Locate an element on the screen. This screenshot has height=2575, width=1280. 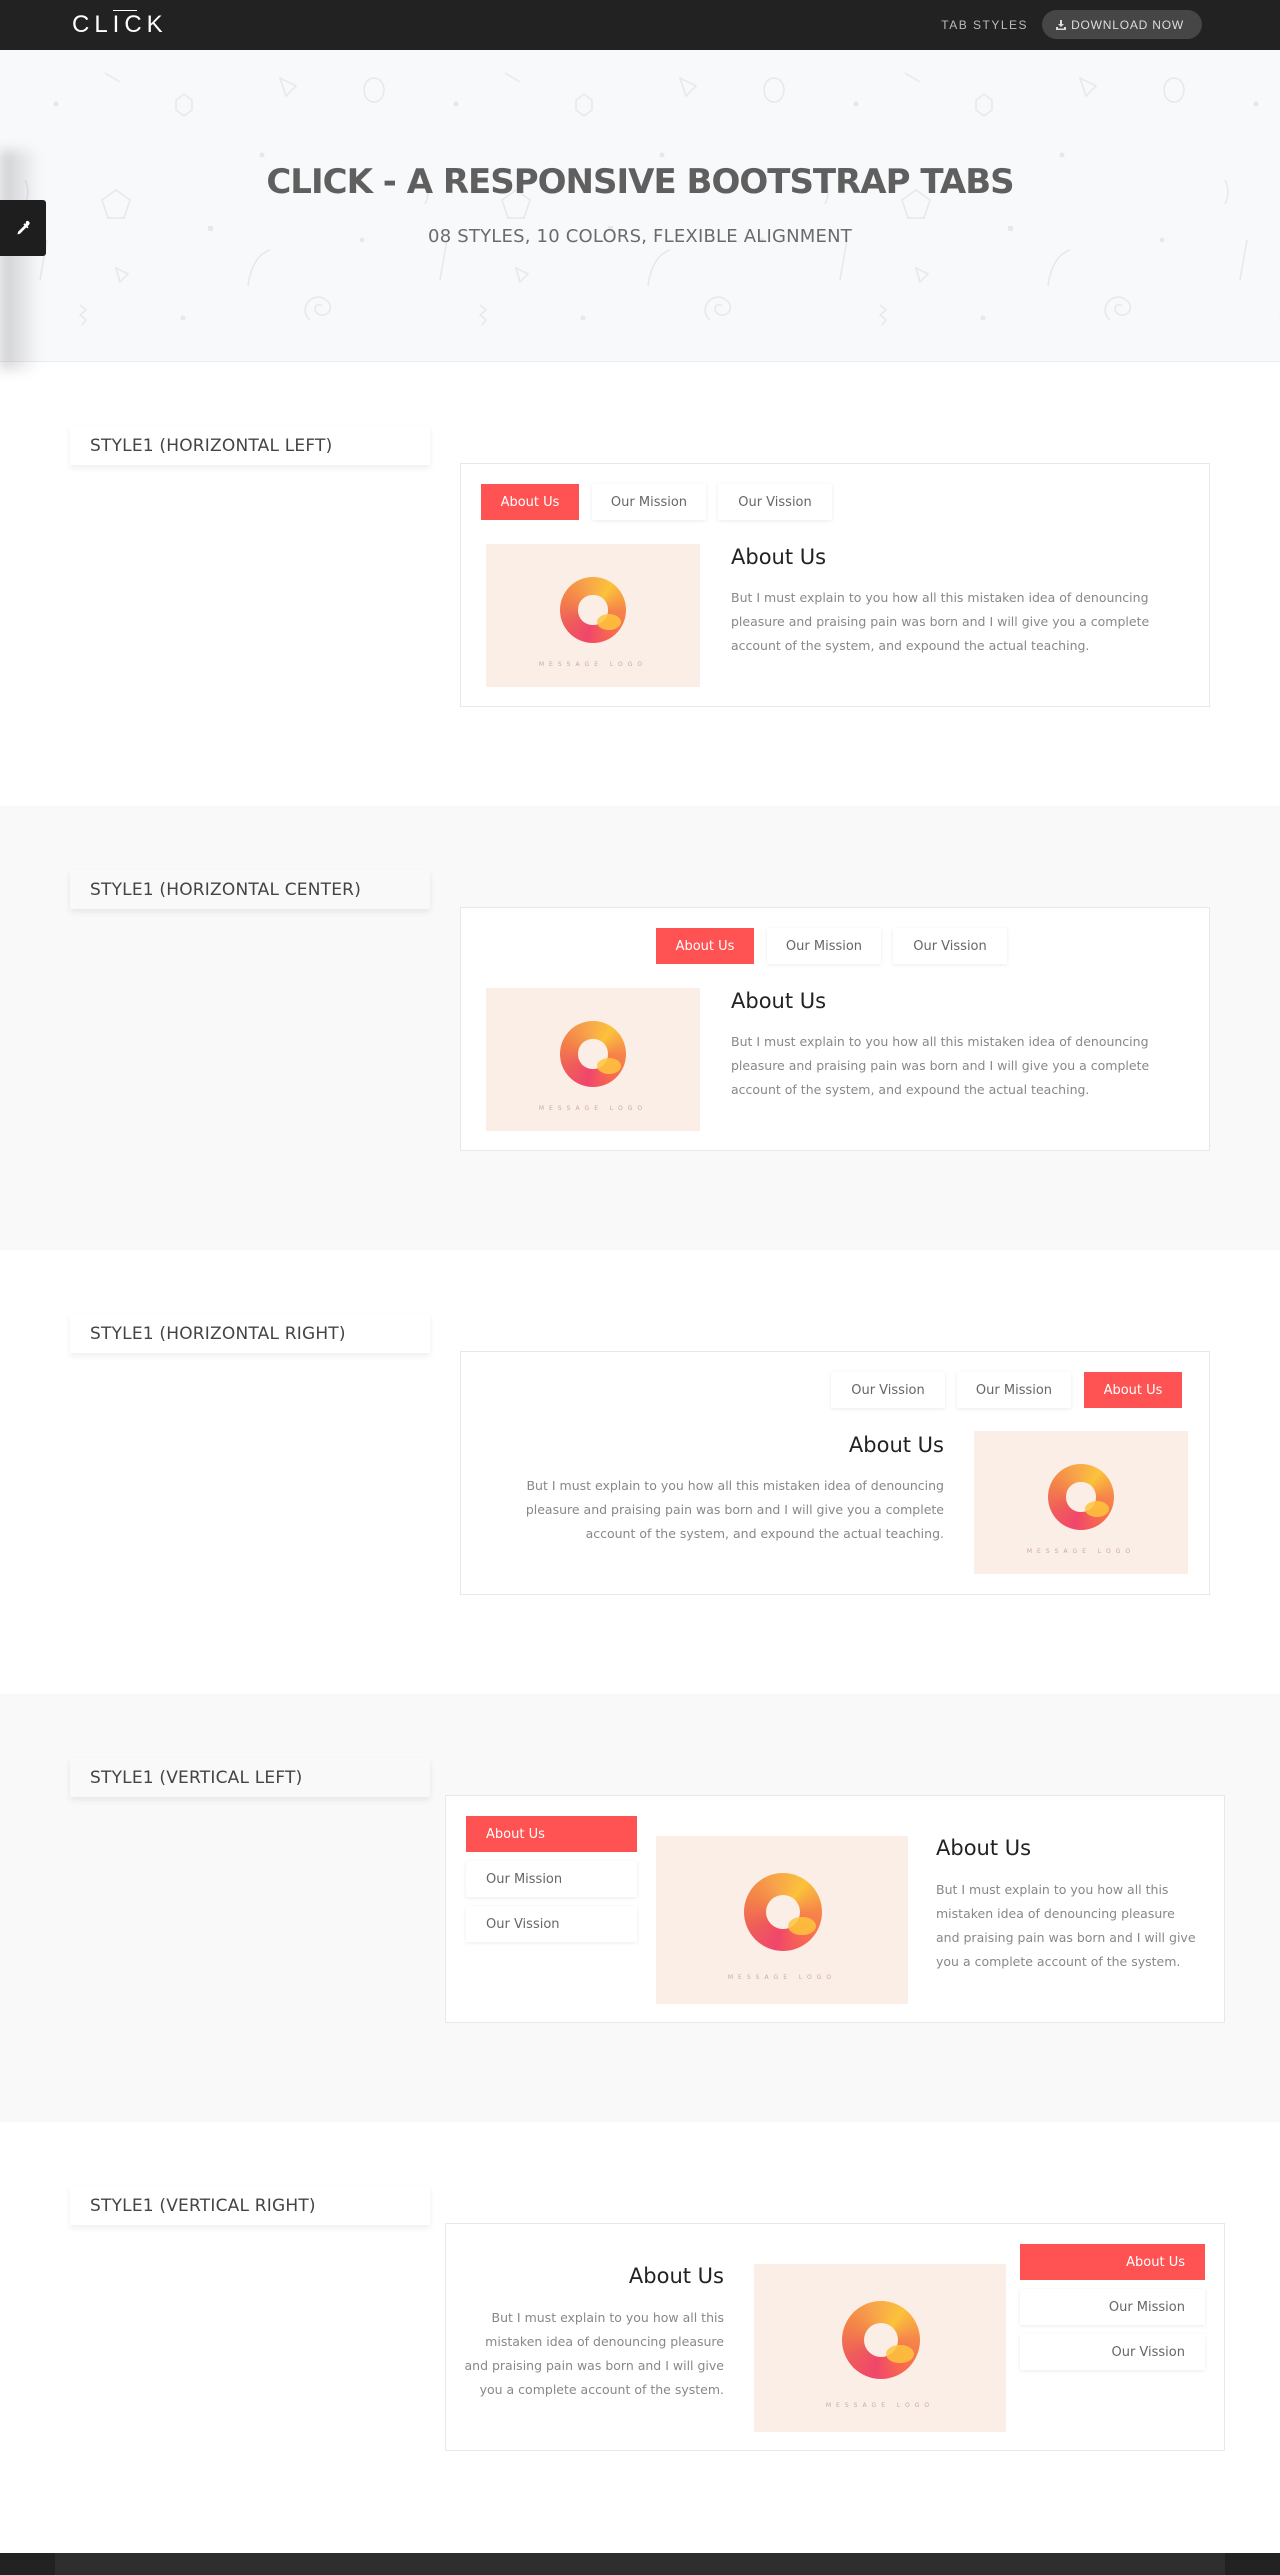
eyedropper-icon is located at coordinates (23, 227).